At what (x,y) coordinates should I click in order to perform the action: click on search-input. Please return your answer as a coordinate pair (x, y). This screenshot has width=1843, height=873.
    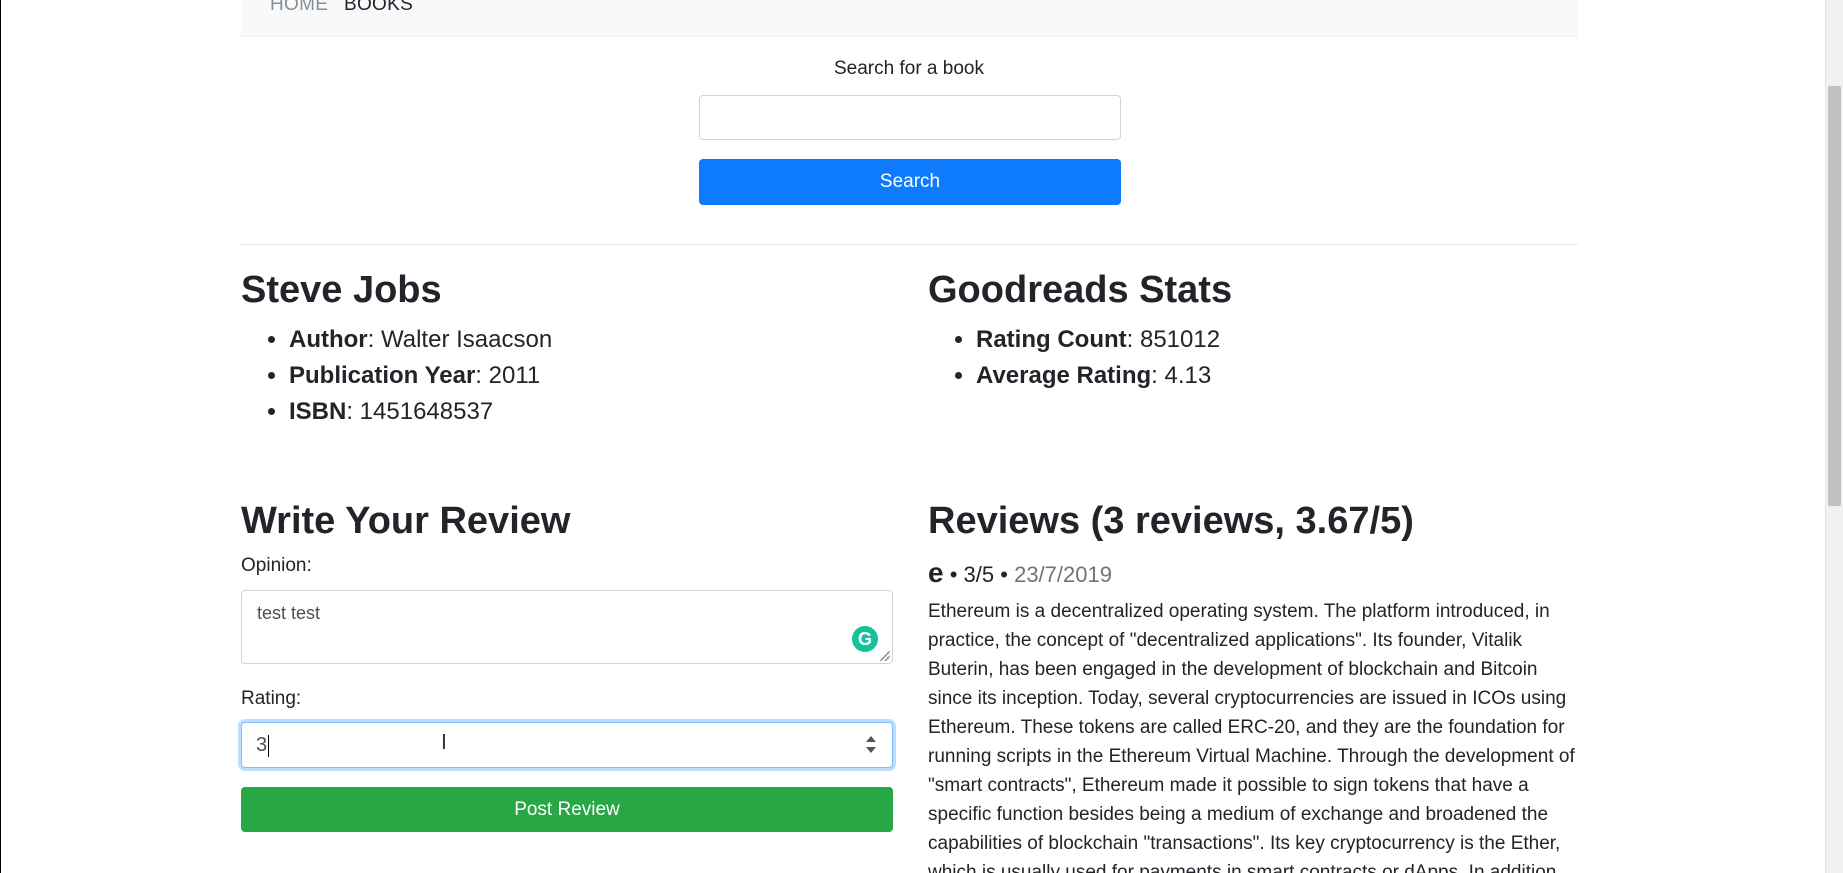
    Looking at the image, I should click on (910, 117).